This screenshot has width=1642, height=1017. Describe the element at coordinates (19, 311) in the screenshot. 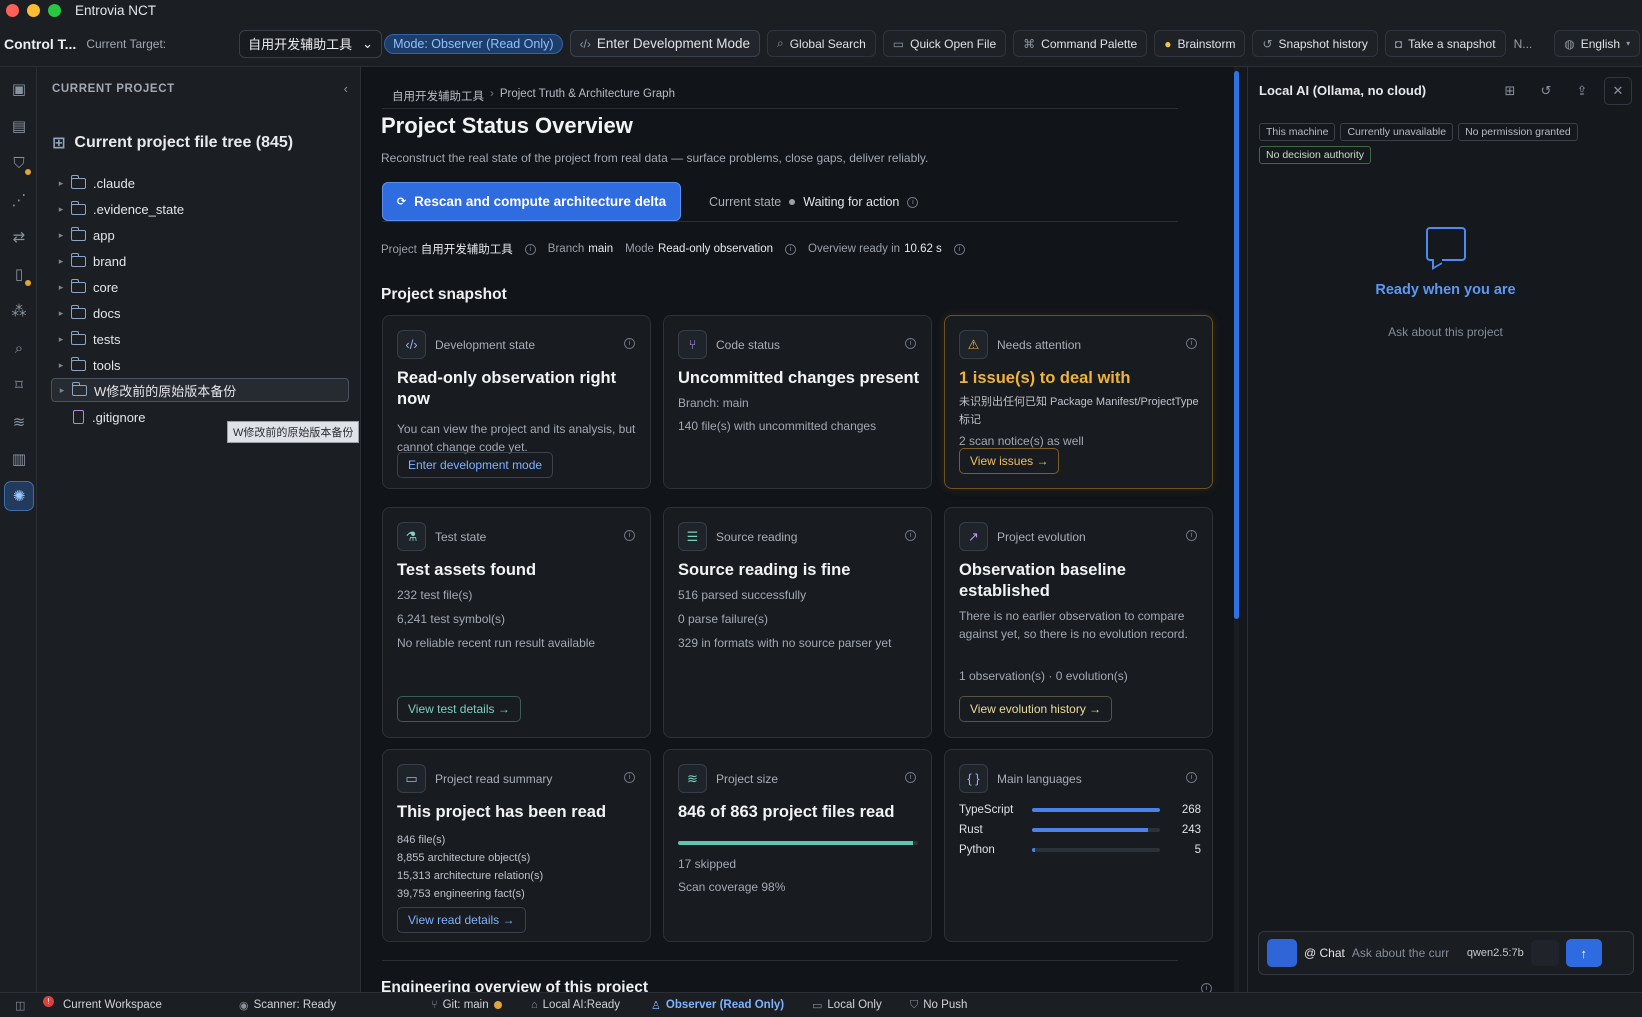

I see `modules-icon: ⁂` at that location.